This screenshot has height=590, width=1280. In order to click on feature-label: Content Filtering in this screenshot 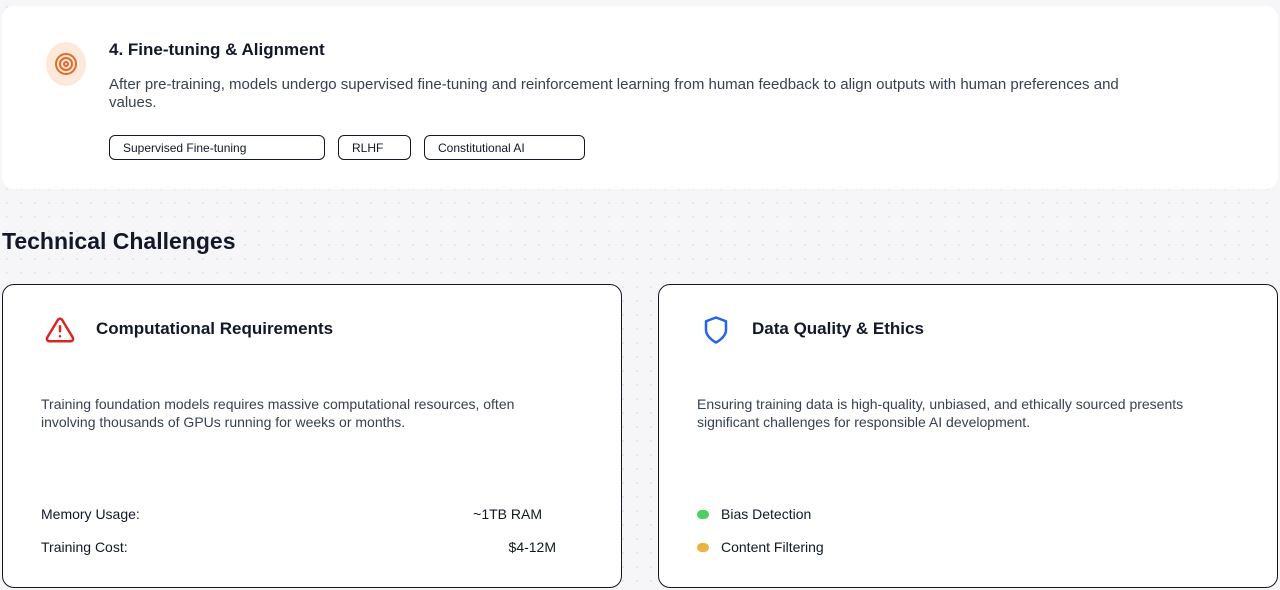, I will do `click(772, 547)`.